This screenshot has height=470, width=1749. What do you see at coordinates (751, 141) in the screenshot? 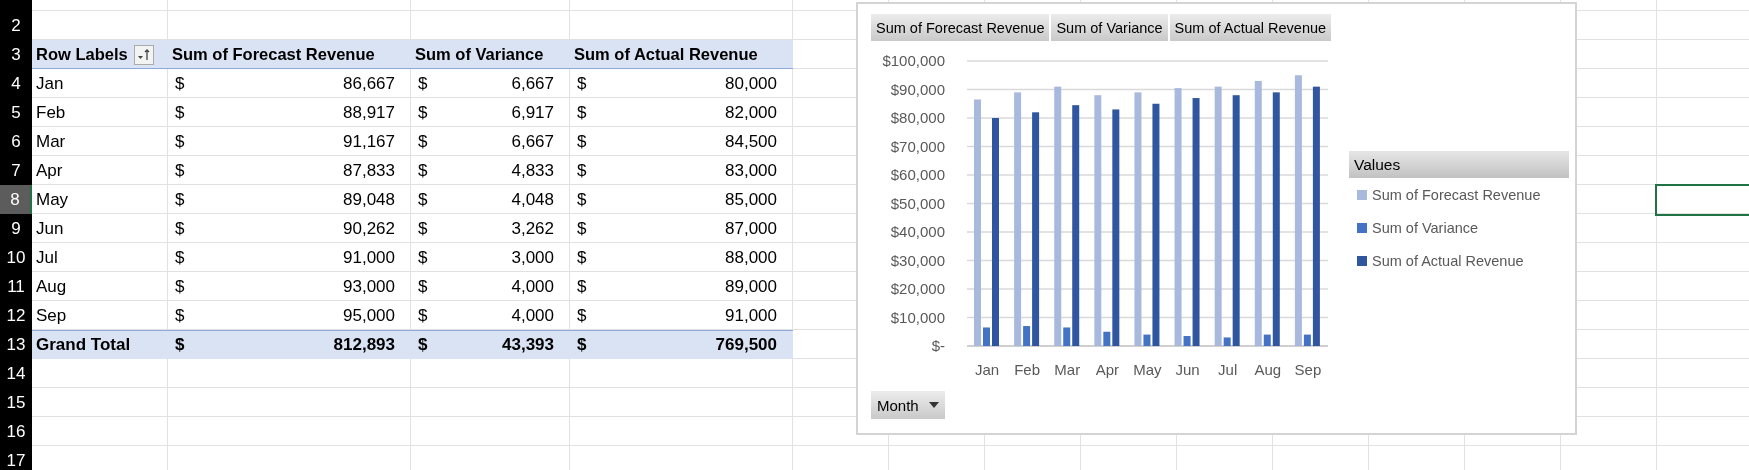
I see `cell-value: 84,500` at bounding box center [751, 141].